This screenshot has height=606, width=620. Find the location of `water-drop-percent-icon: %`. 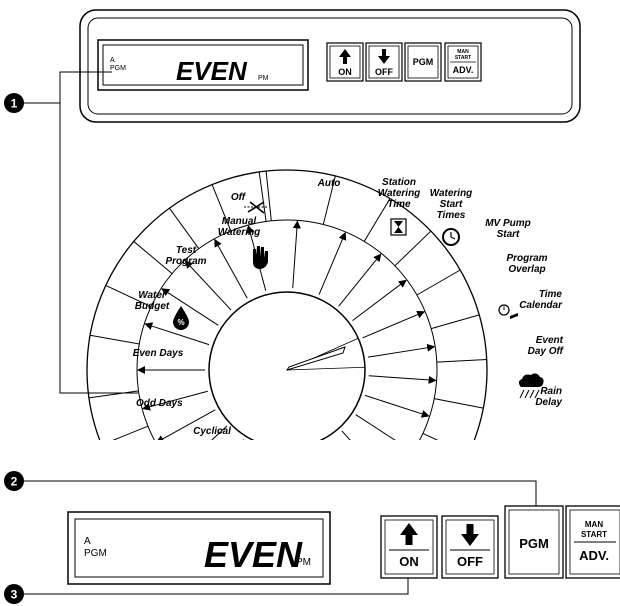

water-drop-percent-icon: % is located at coordinates (181, 318).